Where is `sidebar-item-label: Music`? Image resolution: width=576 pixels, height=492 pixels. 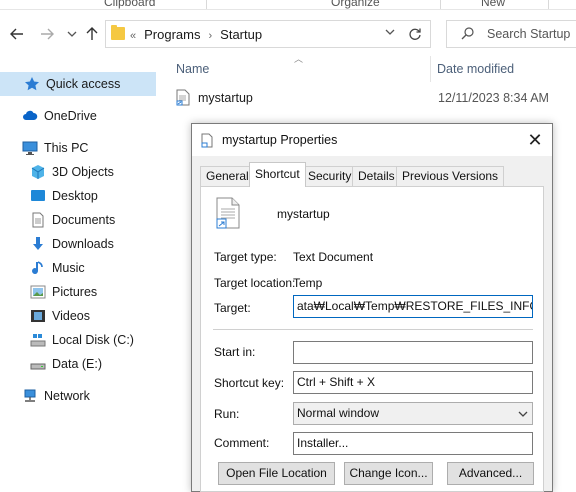
sidebar-item-label: Music is located at coordinates (68, 268).